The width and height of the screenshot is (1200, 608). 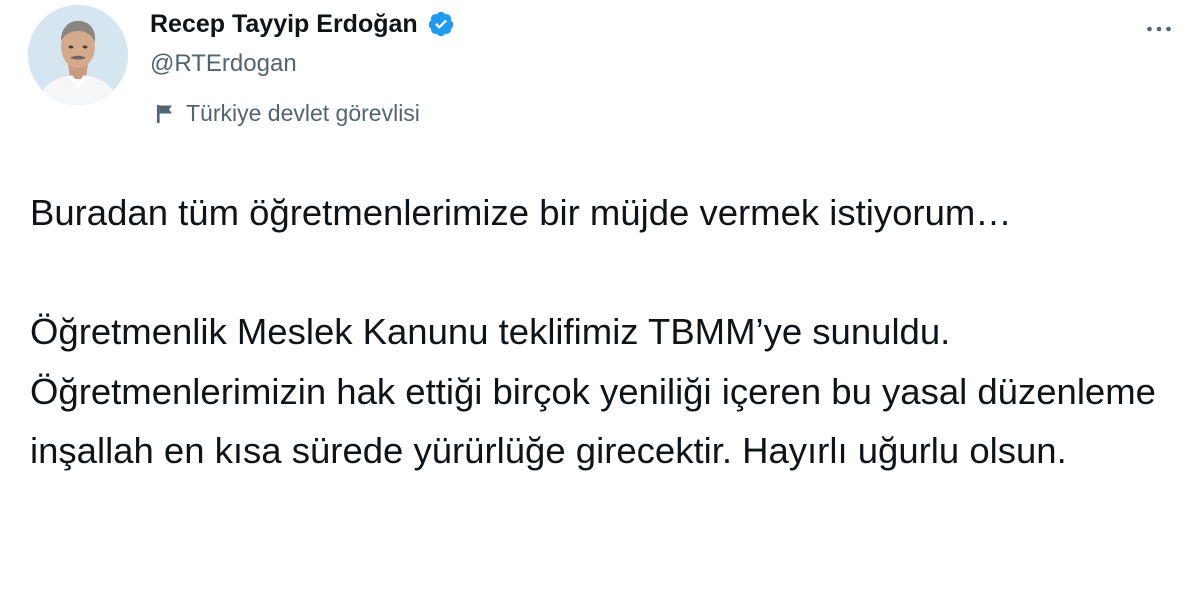 What do you see at coordinates (441, 24) in the screenshot?
I see `verified-badge-icon` at bounding box center [441, 24].